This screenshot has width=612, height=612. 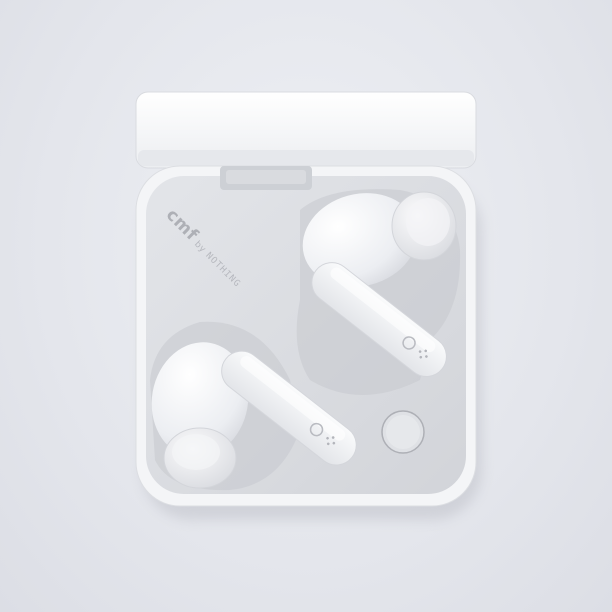 I want to click on case-lid, so click(x=306, y=130).